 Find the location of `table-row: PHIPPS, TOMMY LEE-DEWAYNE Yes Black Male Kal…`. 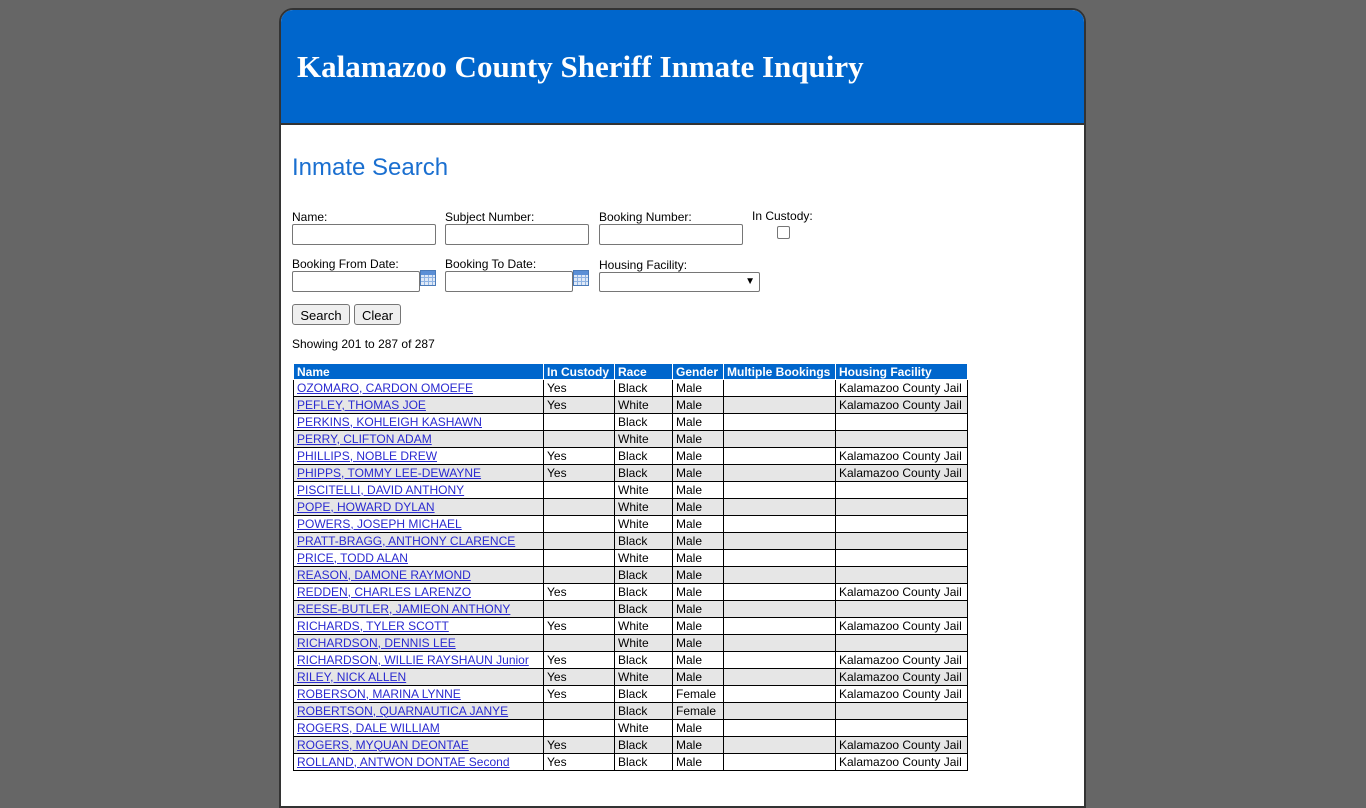

table-row: PHIPPS, TOMMY LEE-DEWAYNE Yes Black Male Kal… is located at coordinates (630, 473).